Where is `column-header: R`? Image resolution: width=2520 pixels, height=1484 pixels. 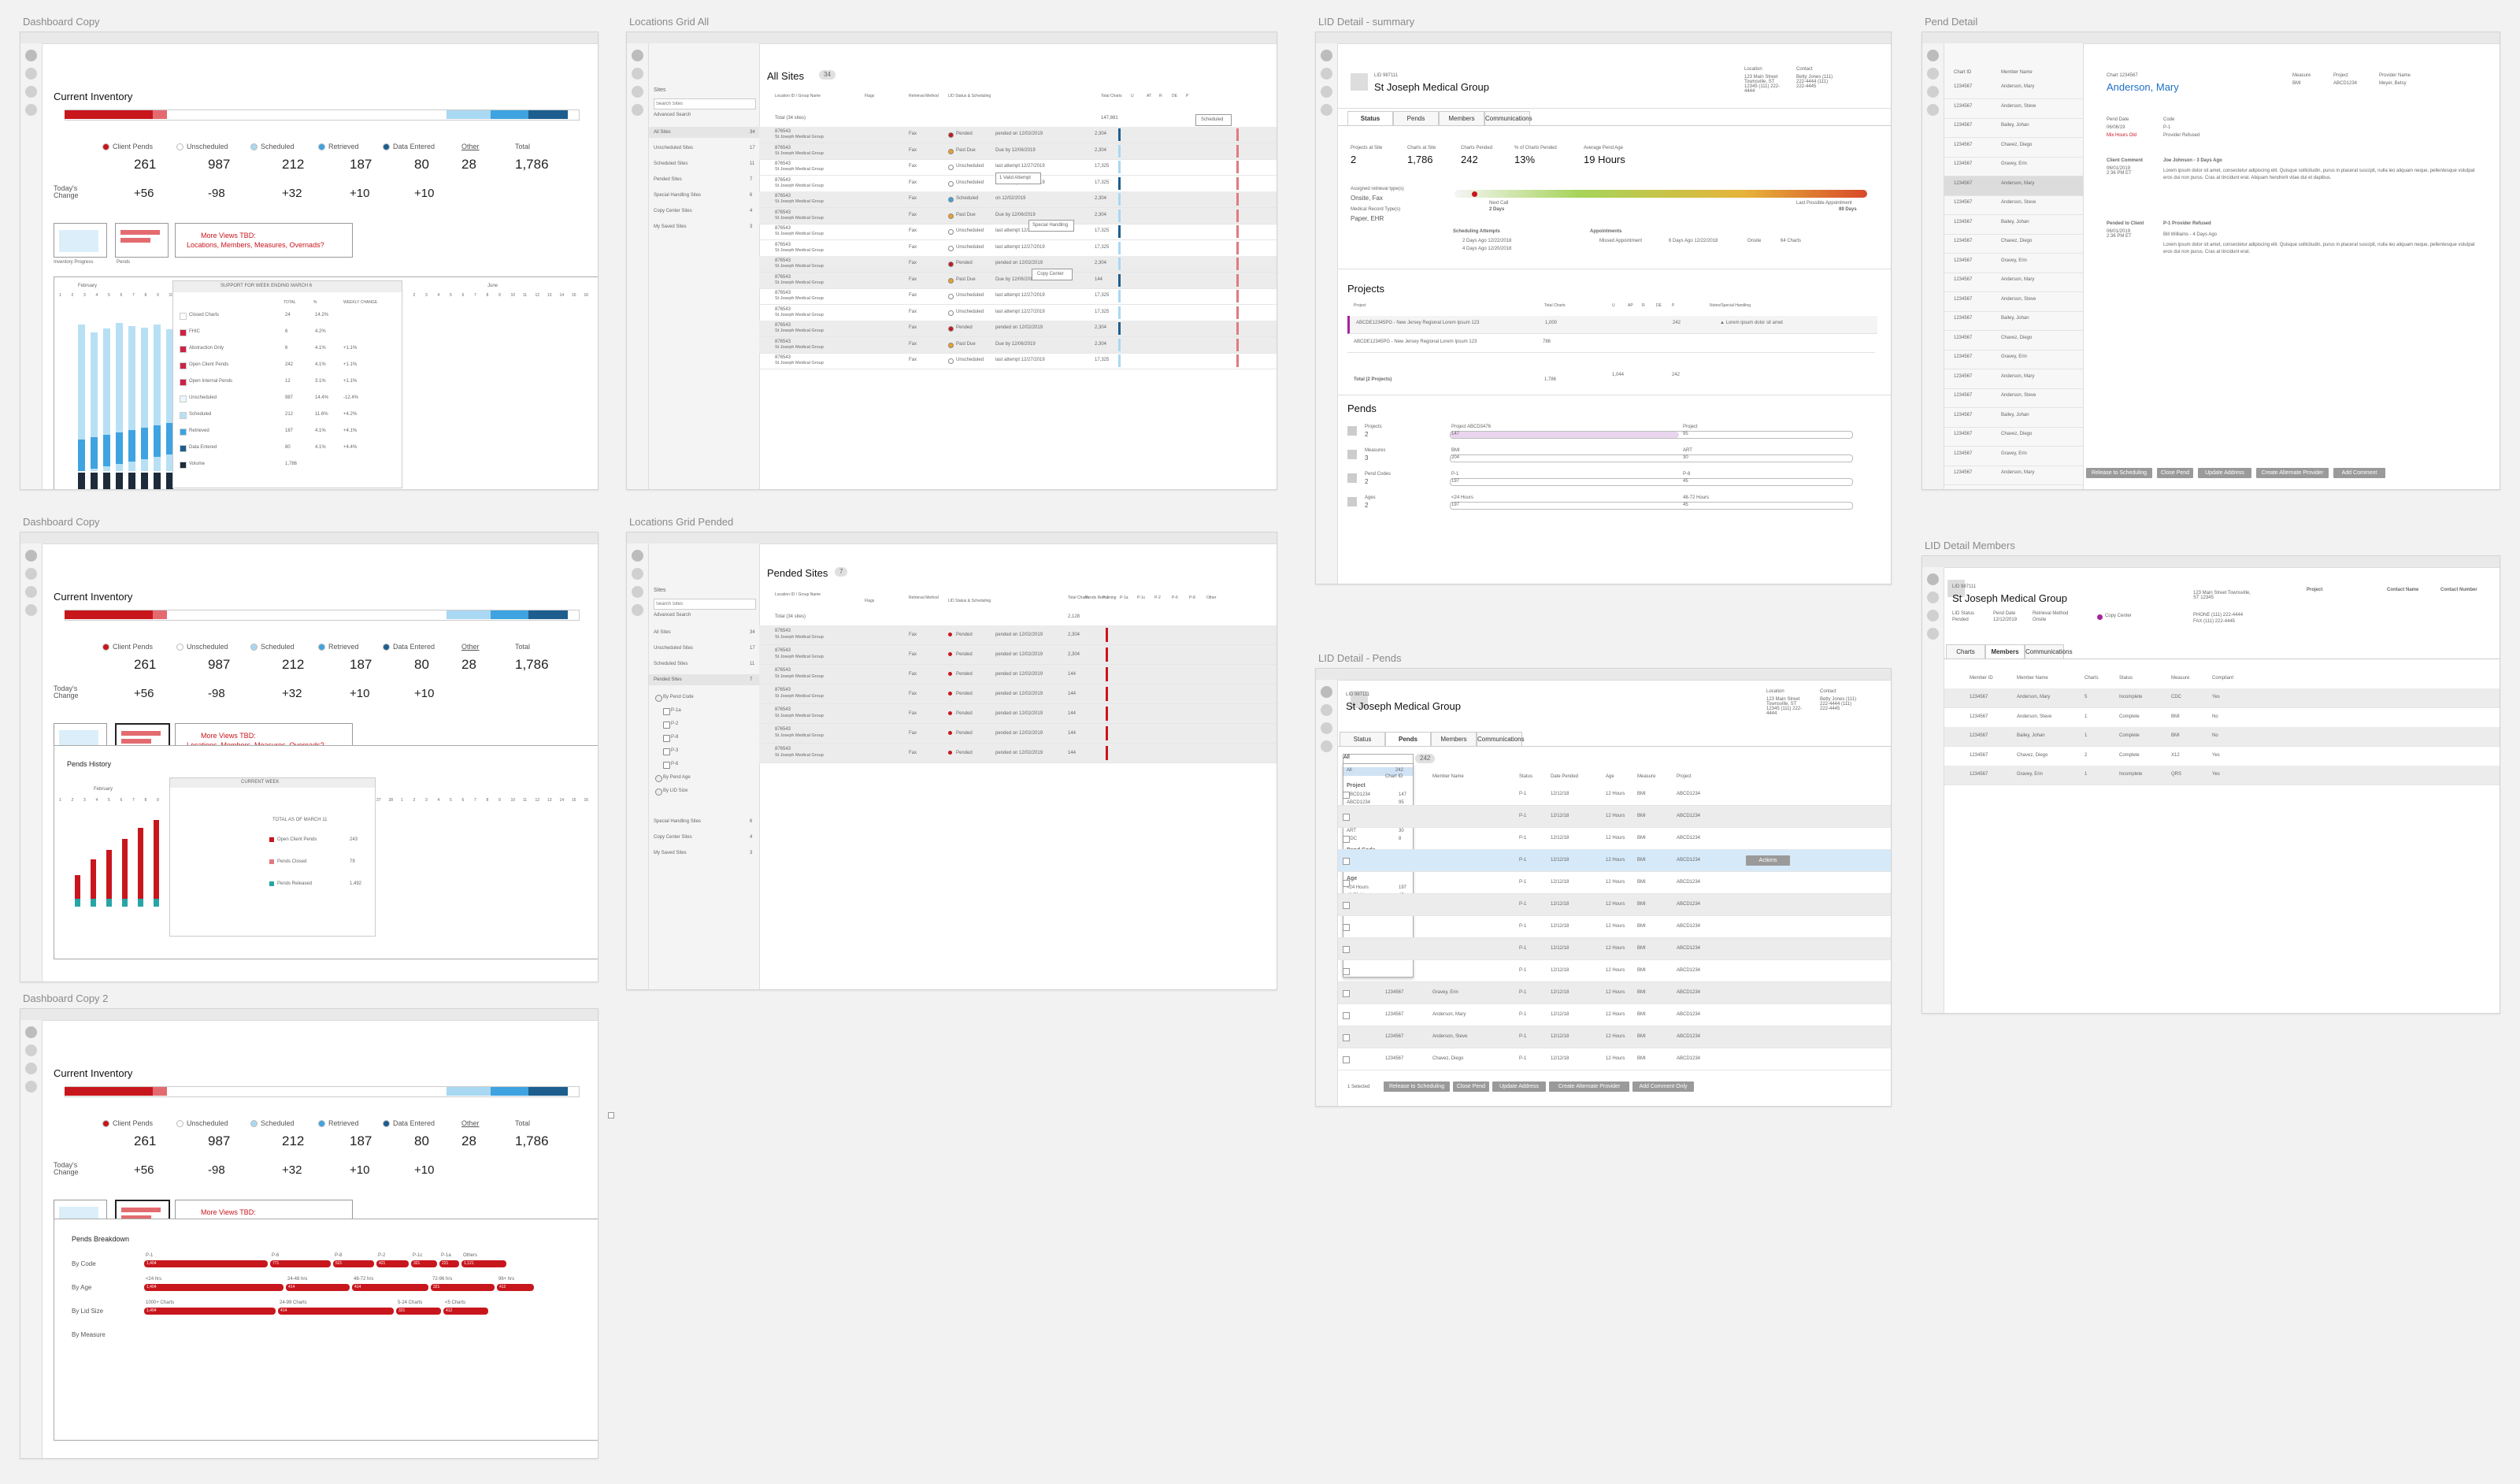 column-header: R is located at coordinates (1160, 96).